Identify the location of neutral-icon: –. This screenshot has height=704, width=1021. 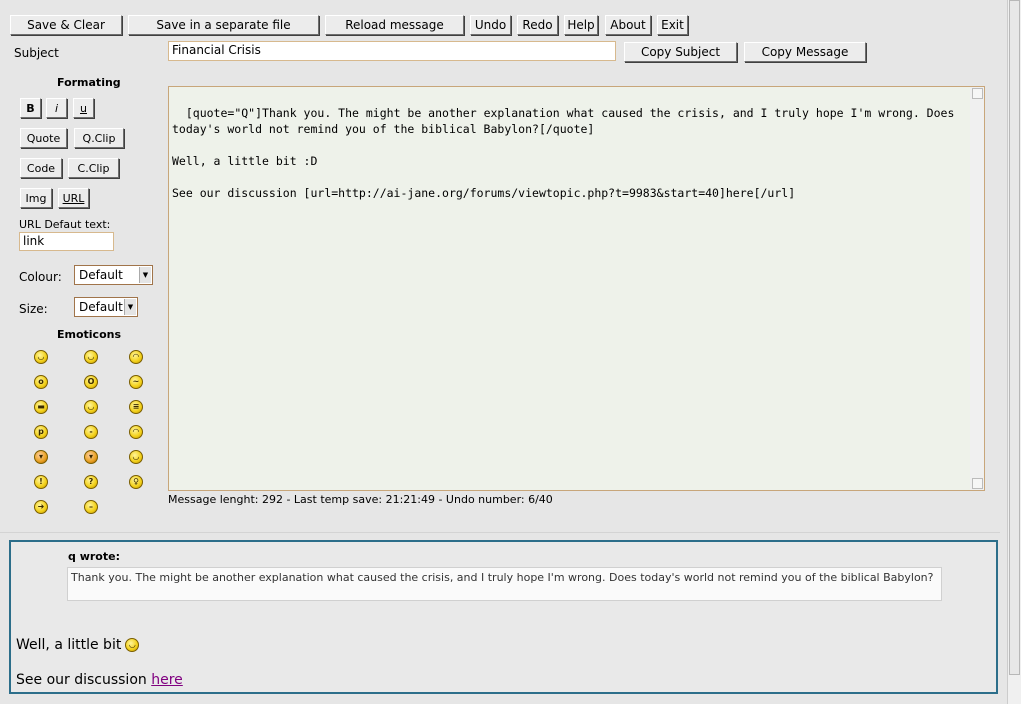
(91, 507).